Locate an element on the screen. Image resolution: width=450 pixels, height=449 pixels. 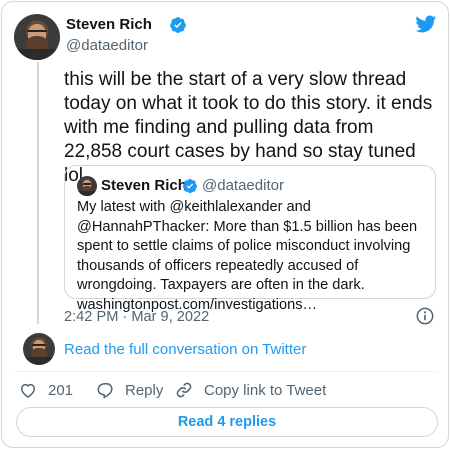
quoted-author-name: Steven Rich is located at coordinates (144, 185).